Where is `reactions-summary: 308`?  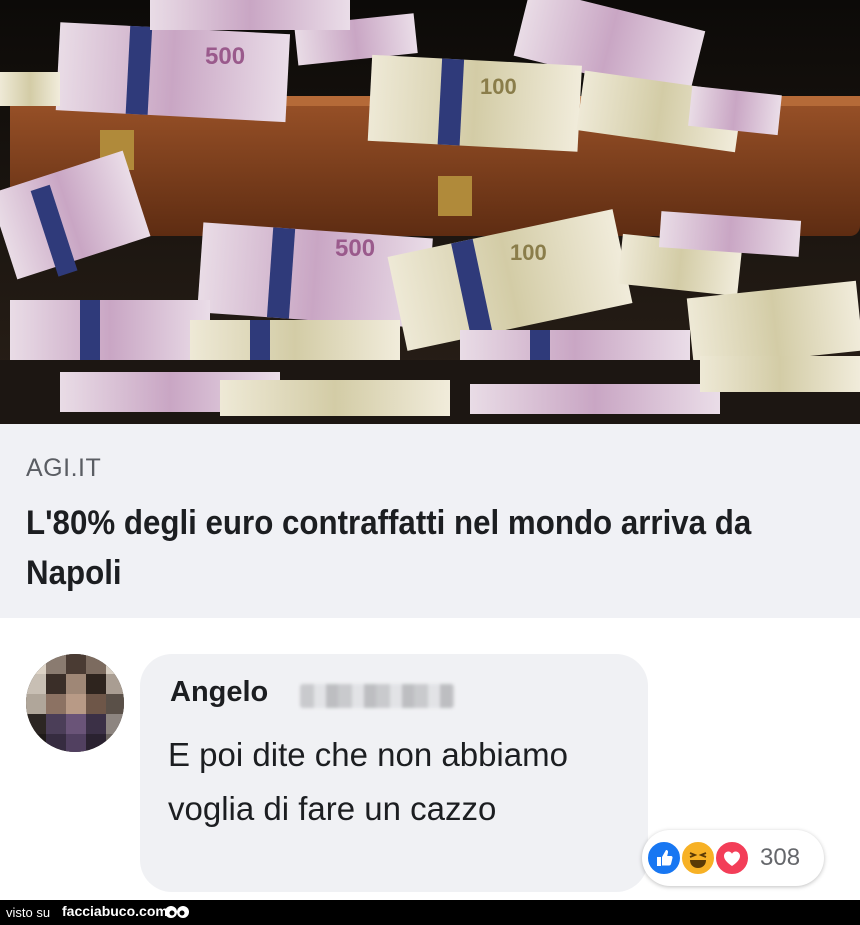
reactions-summary: 308 is located at coordinates (733, 858).